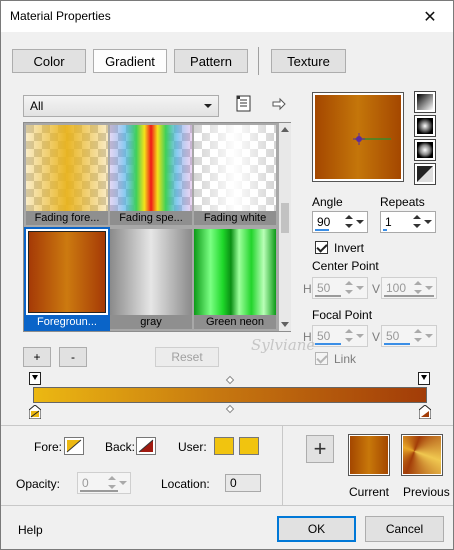 This screenshot has height=550, width=454. I want to click on opacity-spinner: 0, so click(104, 483).